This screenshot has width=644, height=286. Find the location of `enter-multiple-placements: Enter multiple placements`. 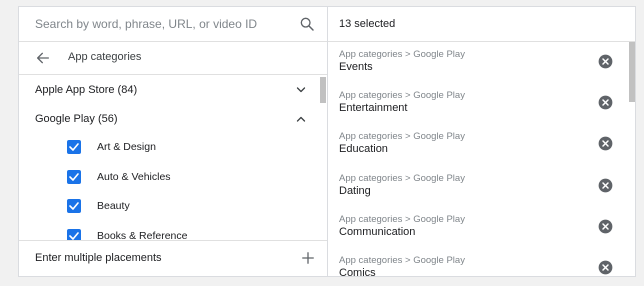

enter-multiple-placements: Enter multiple placements is located at coordinates (173, 258).